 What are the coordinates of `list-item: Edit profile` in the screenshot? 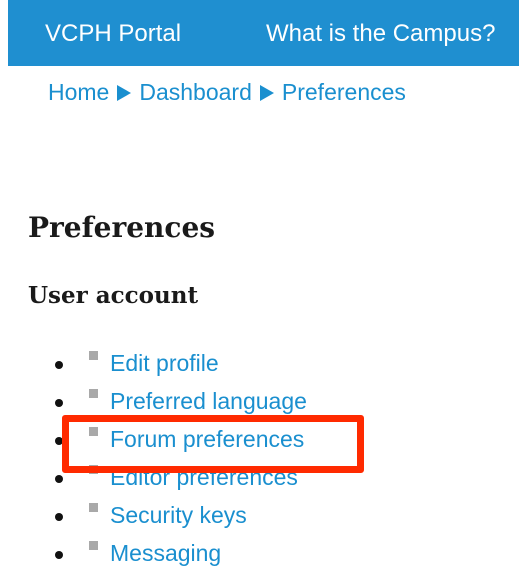 It's located at (200, 363).